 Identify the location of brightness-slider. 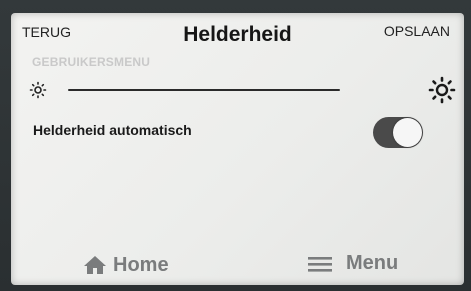
(204, 90).